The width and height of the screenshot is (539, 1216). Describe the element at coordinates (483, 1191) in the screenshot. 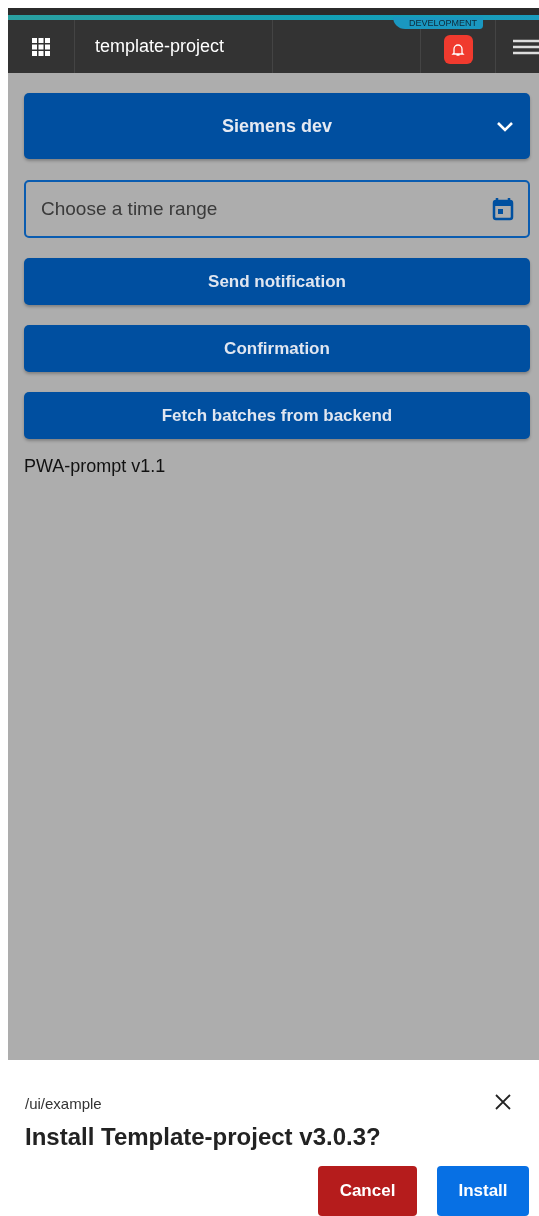

I see `install-button: Install` at that location.